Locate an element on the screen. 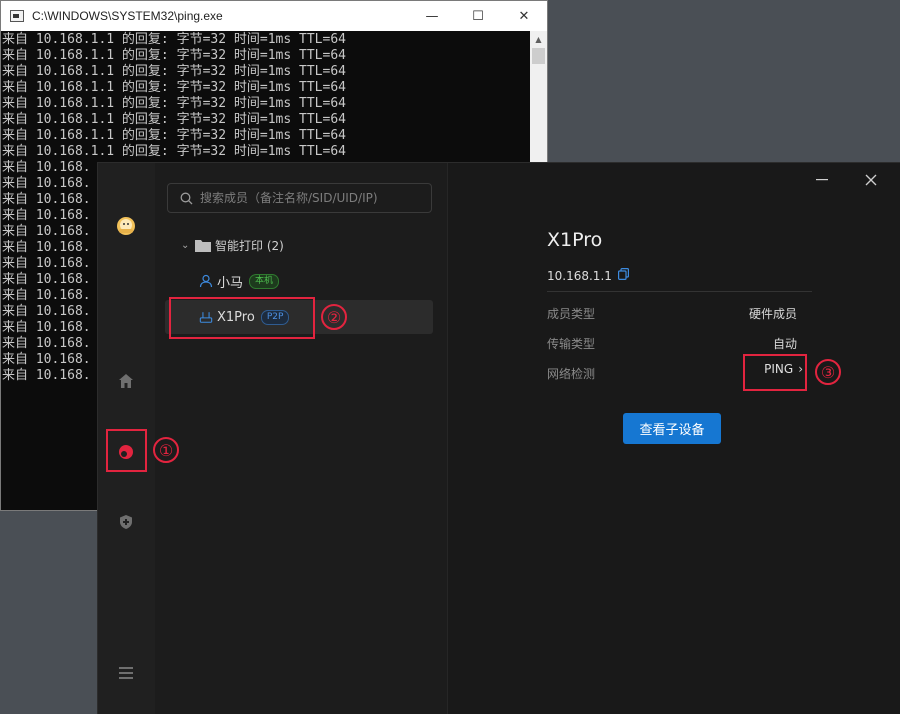 The width and height of the screenshot is (900, 714). scroll-thumb is located at coordinates (538, 56).